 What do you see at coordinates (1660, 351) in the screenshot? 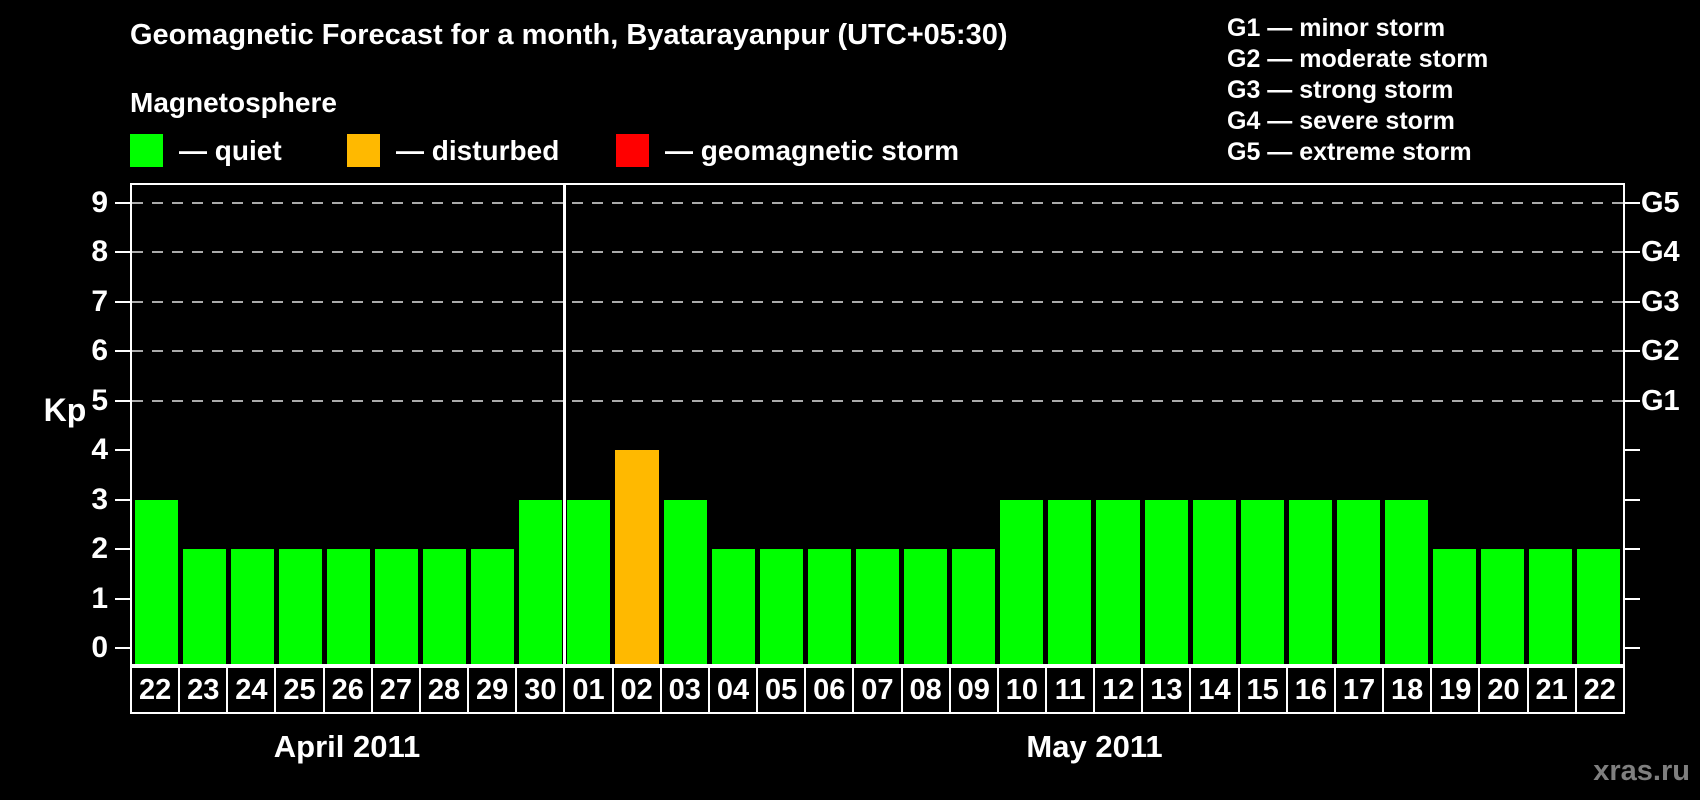
I see `g-level-label: G2` at bounding box center [1660, 351].